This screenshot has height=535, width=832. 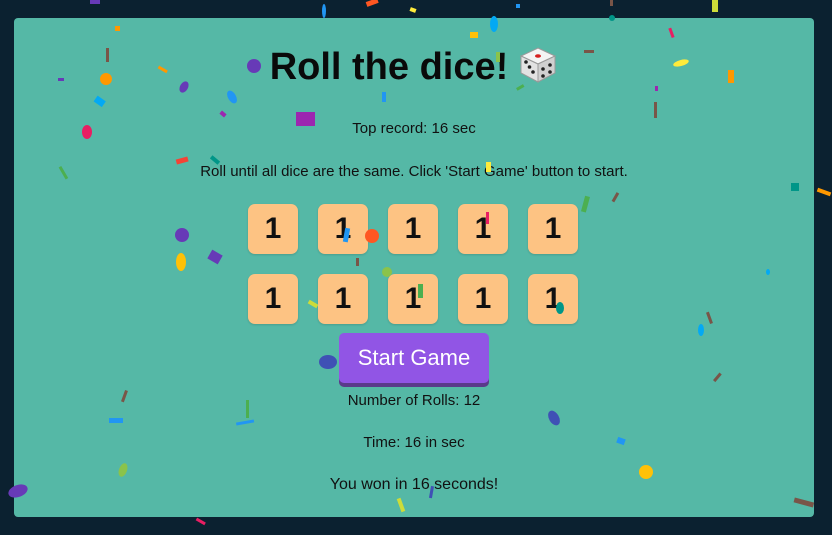 I want to click on elapsed-time: Time: 16 in sec, so click(x=414, y=442).